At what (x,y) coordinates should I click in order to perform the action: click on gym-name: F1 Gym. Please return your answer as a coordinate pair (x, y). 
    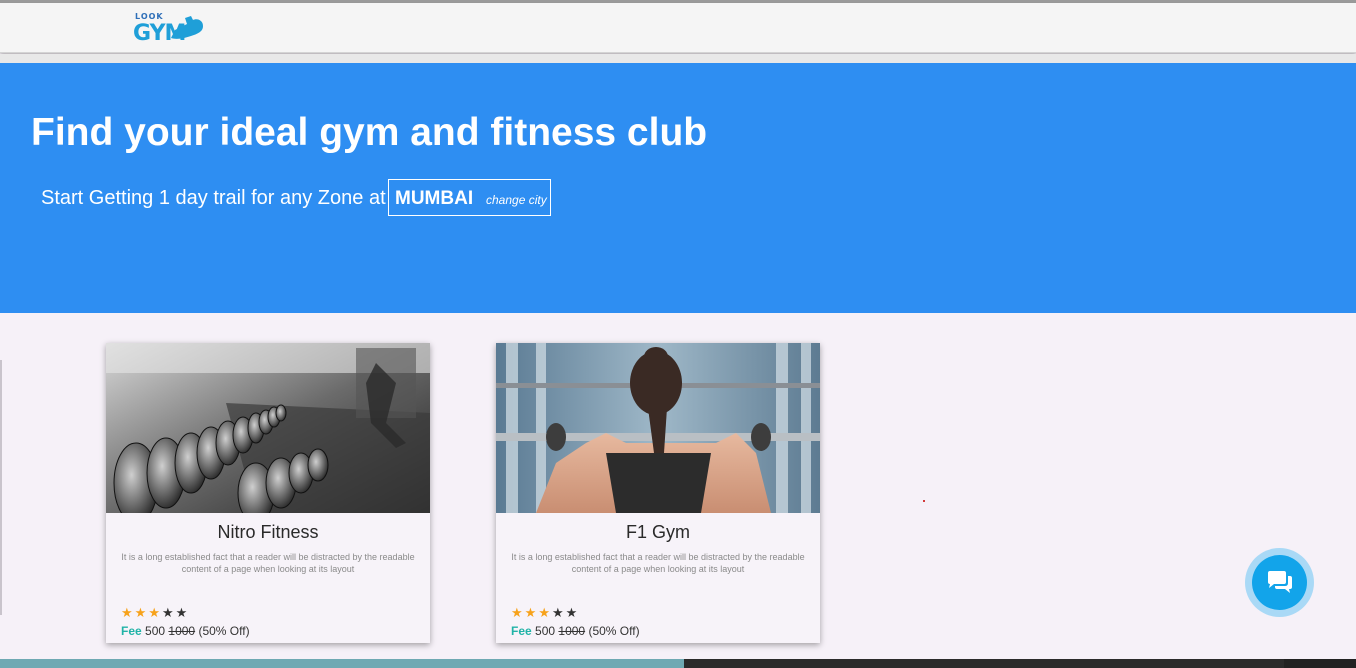
    Looking at the image, I should click on (658, 532).